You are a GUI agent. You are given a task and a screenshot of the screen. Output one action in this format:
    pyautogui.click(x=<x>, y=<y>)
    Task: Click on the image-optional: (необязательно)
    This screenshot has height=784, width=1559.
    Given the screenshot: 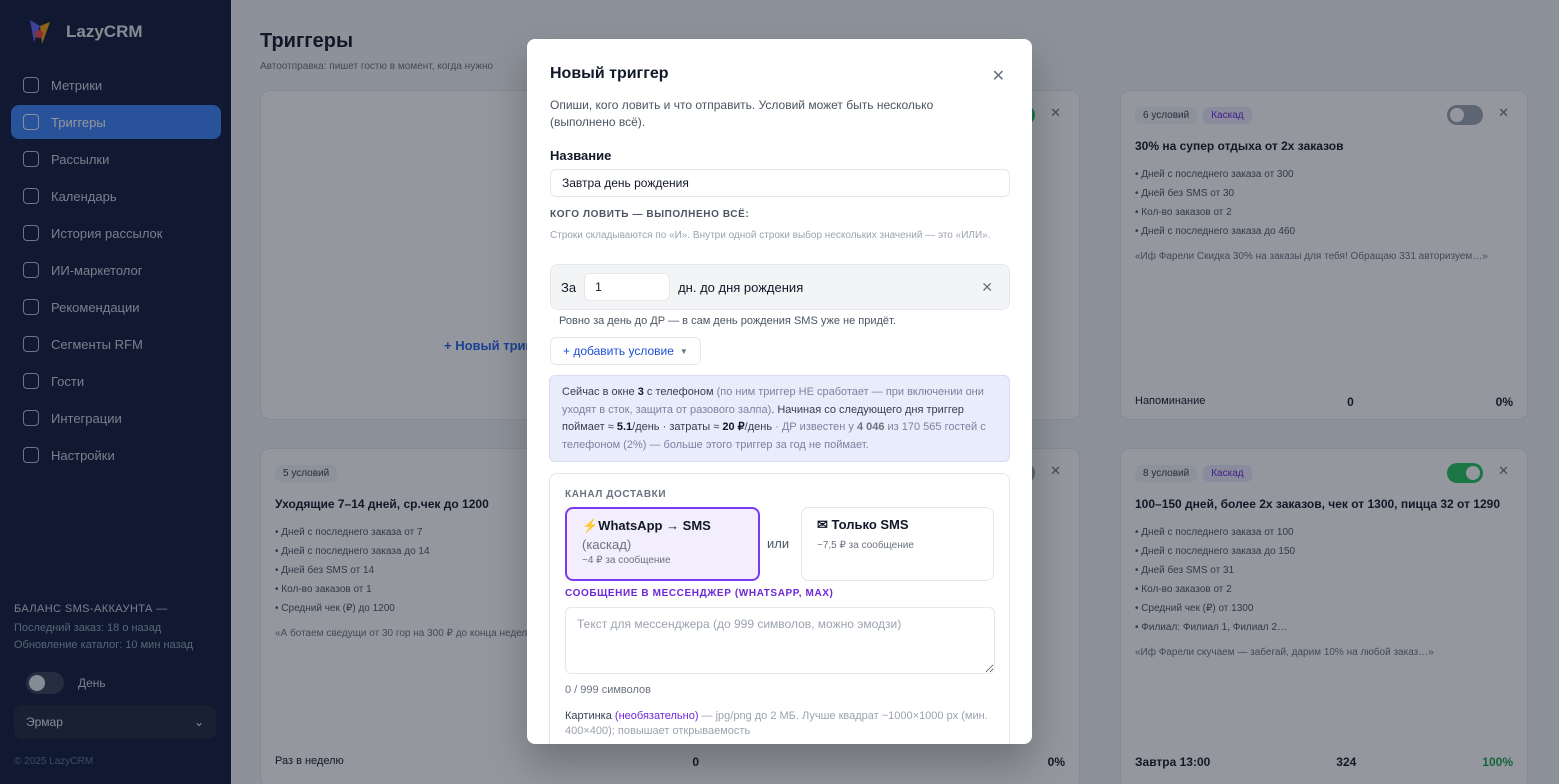 What is the action you would take?
    pyautogui.click(x=656, y=716)
    